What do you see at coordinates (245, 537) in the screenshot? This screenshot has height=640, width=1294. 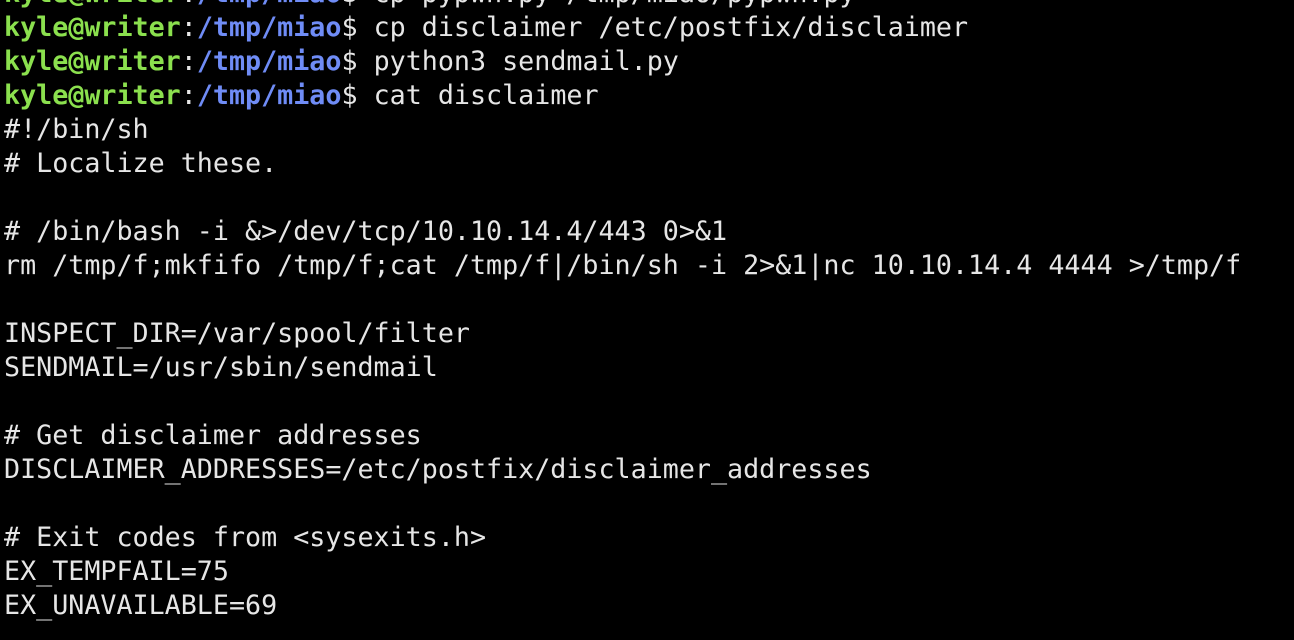 I see `output-line: # Exit codes from <sysexits.h>` at bounding box center [245, 537].